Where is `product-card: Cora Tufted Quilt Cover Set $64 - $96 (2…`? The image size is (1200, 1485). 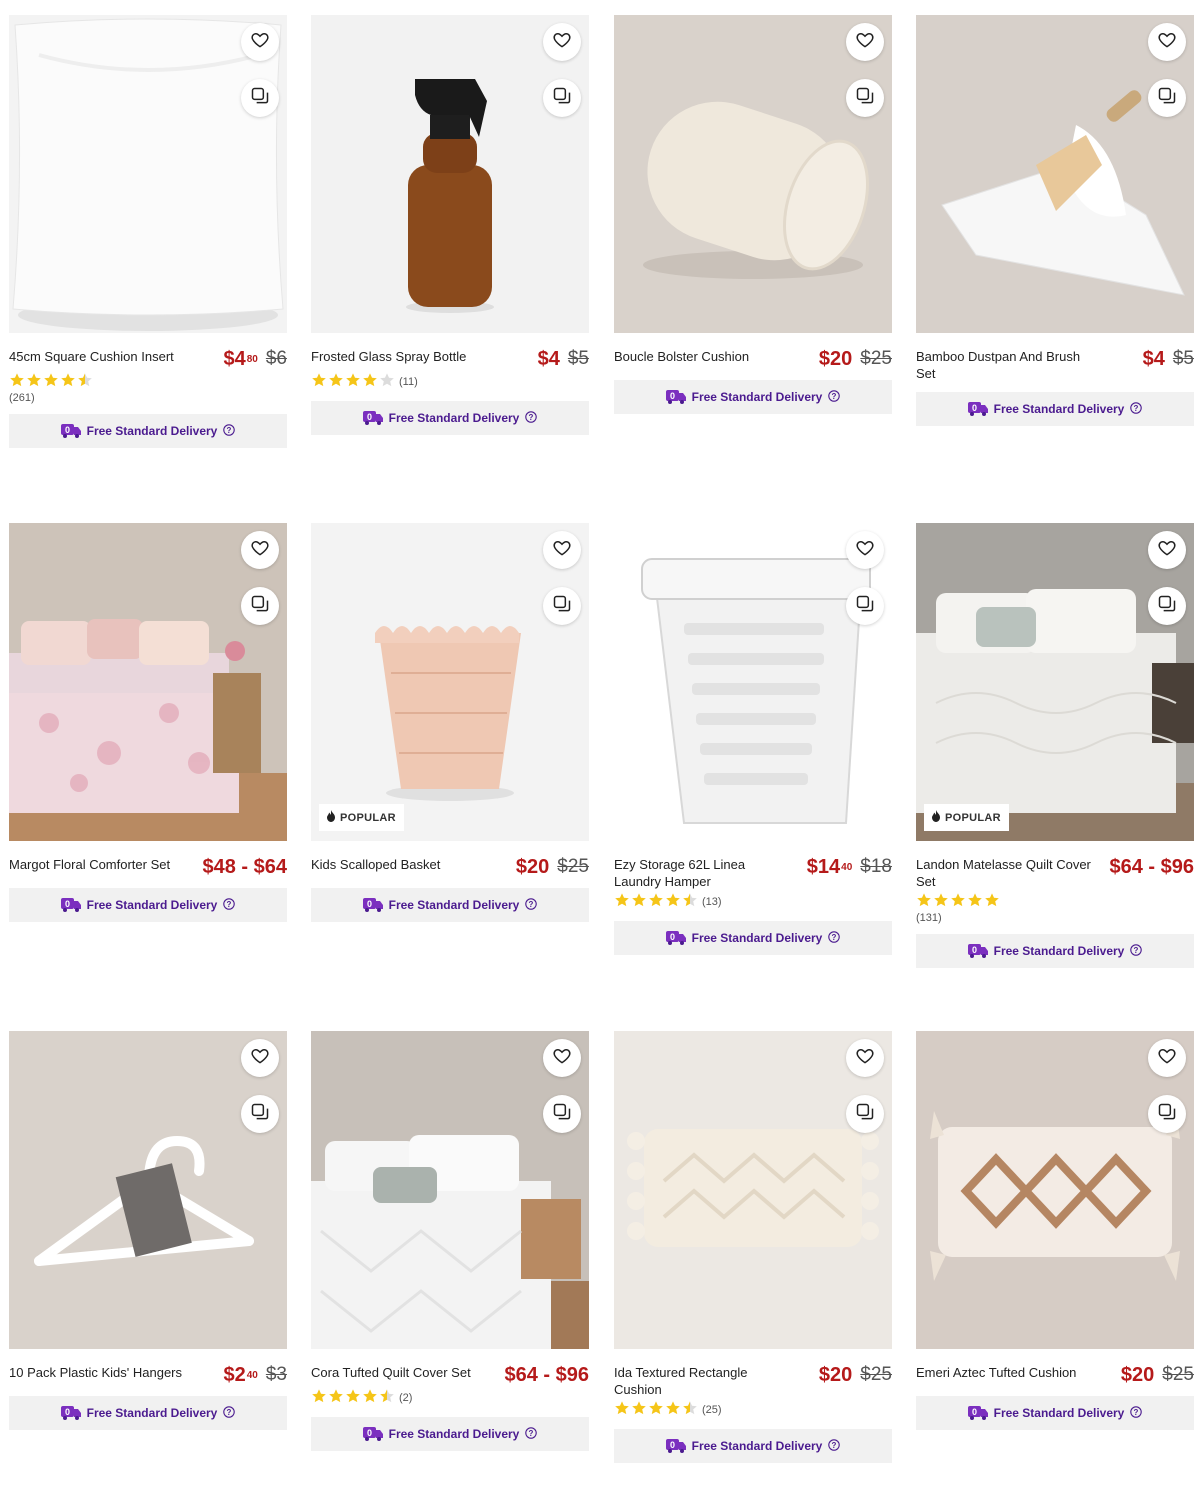 product-card: Cora Tufted Quilt Cover Set $64 - $96 (2… is located at coordinates (450, 1241).